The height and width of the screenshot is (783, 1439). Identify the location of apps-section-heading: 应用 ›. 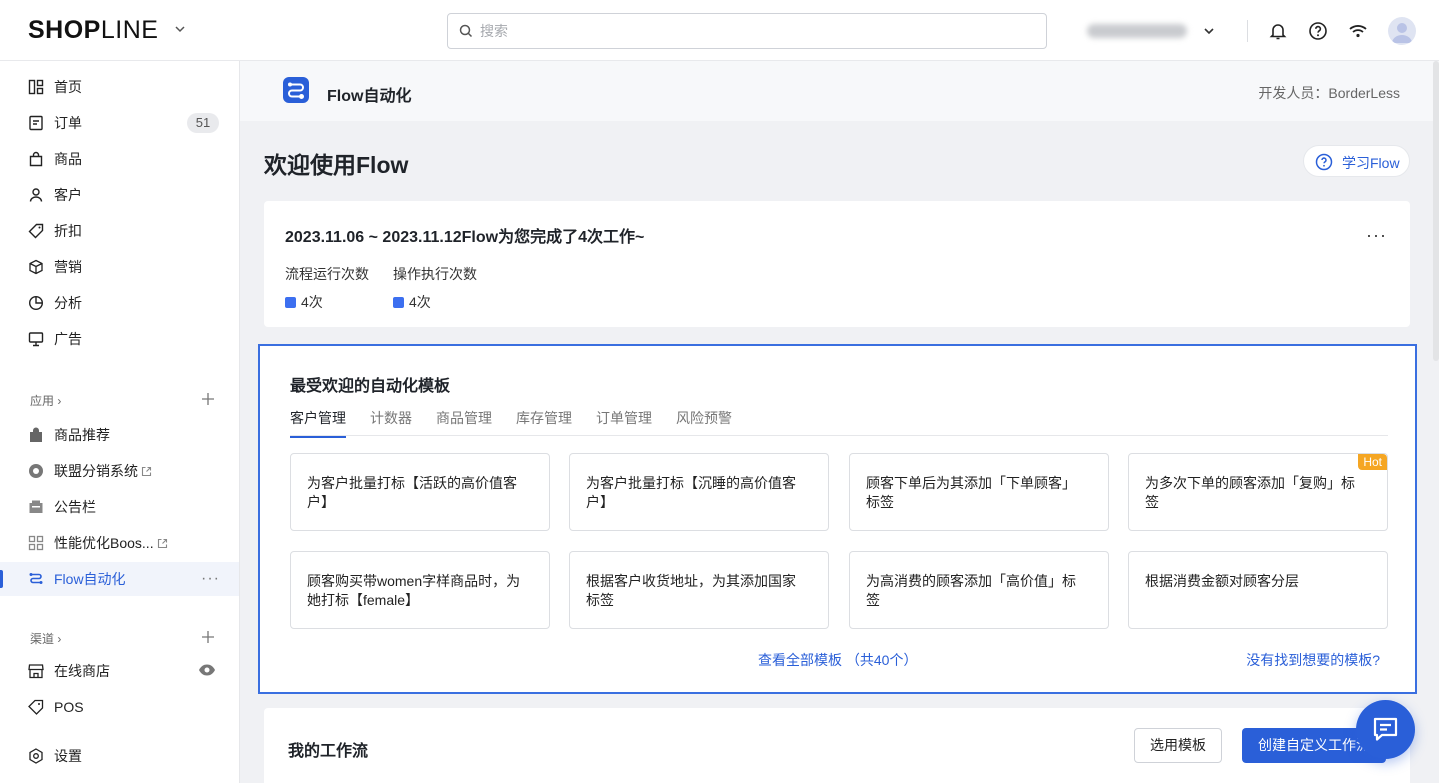
(45, 400).